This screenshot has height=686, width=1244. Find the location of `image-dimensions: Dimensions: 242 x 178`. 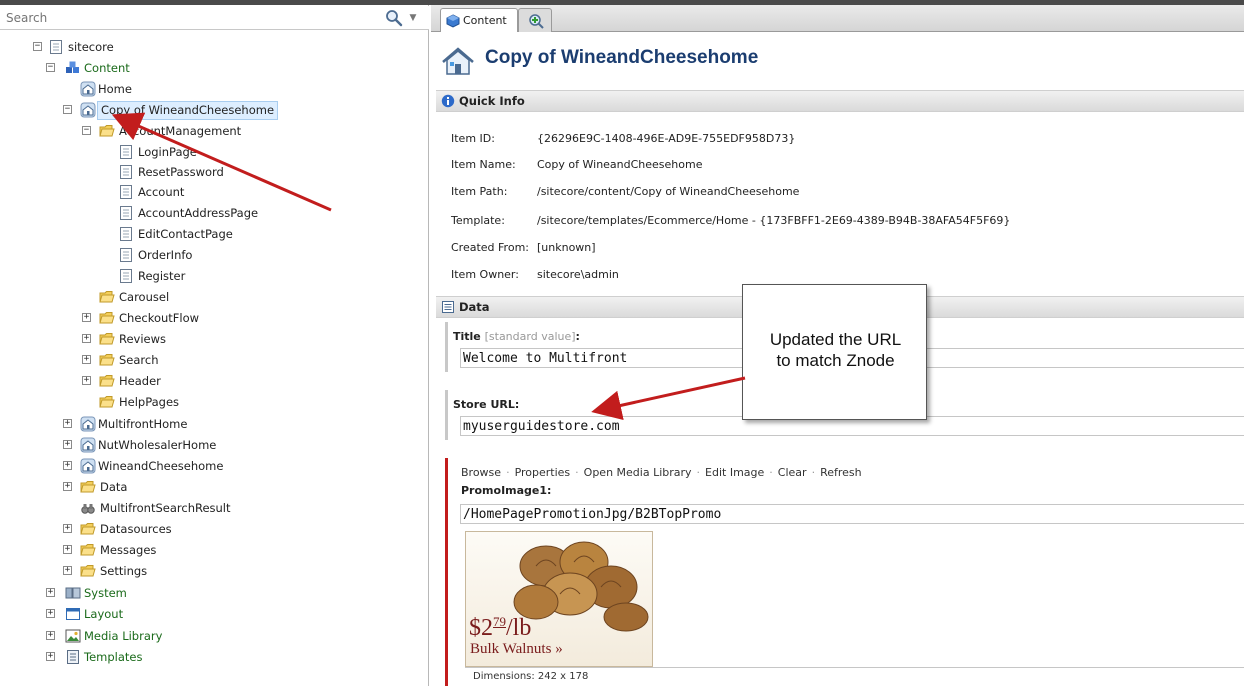

image-dimensions: Dimensions: 242 x 178 is located at coordinates (531, 676).